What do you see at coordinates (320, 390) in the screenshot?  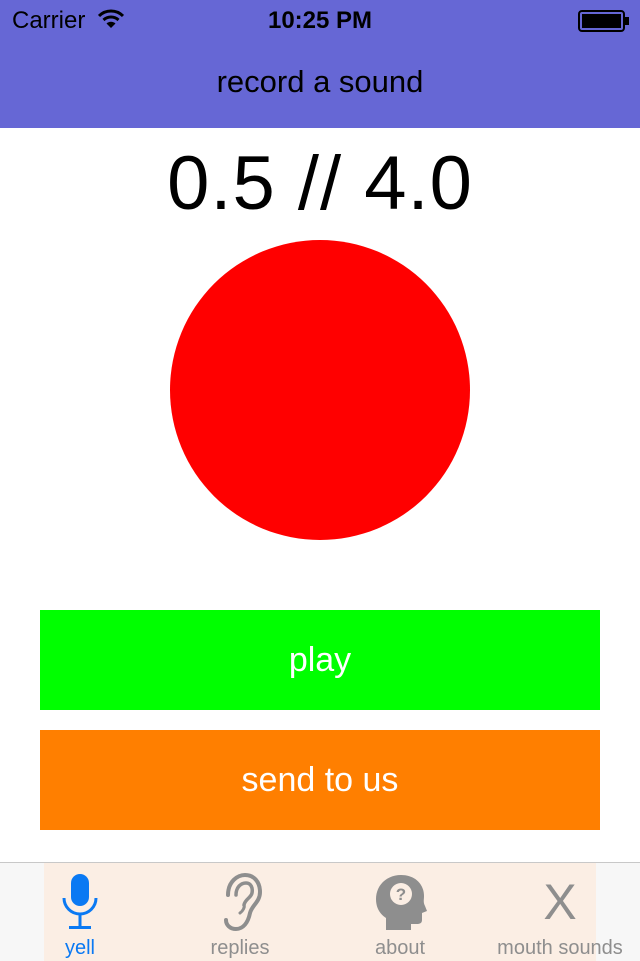 I see `record-button` at bounding box center [320, 390].